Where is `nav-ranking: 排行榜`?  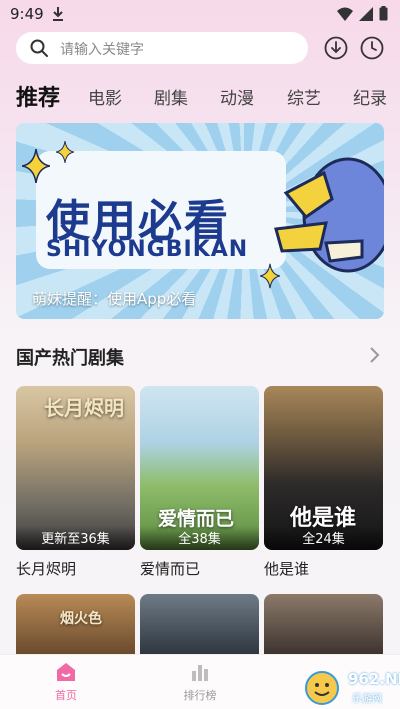 nav-ranking: 排行榜 is located at coordinates (200, 682).